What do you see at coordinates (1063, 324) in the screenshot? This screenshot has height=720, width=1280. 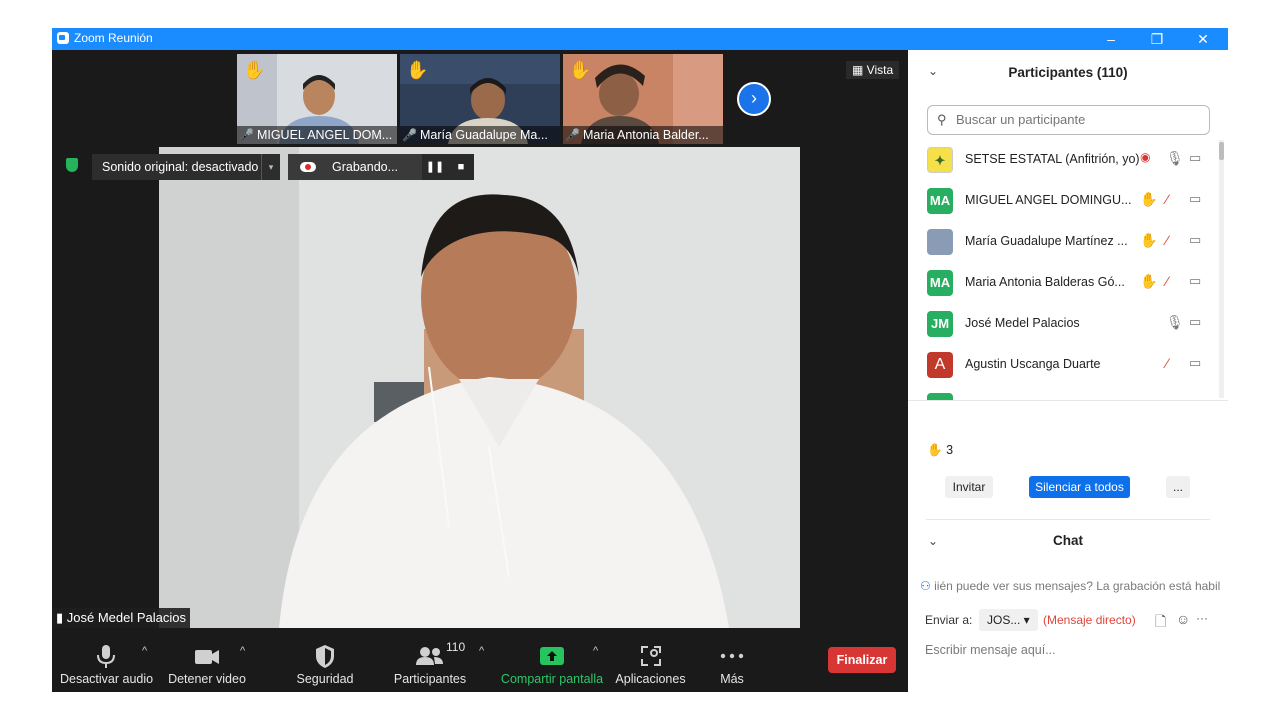 I see `participant-row: JM José Medel Palacios 🎙 ▭` at bounding box center [1063, 324].